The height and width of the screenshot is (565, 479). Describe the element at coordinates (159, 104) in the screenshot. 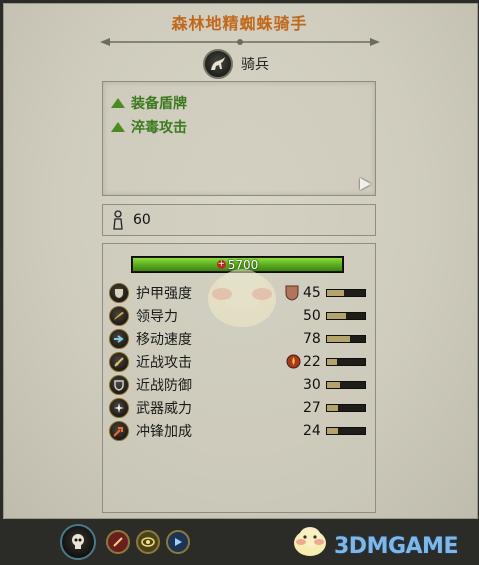

I see `ability-label: 装备盾牌` at that location.